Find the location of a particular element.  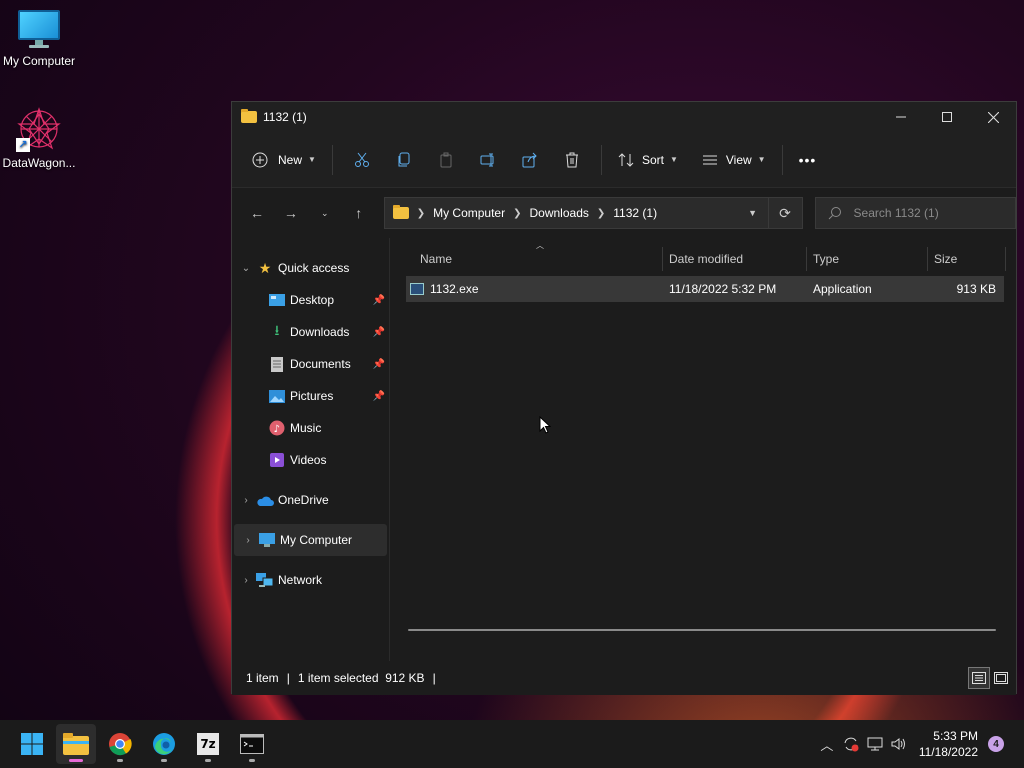

start-icon is located at coordinates (32, 744).